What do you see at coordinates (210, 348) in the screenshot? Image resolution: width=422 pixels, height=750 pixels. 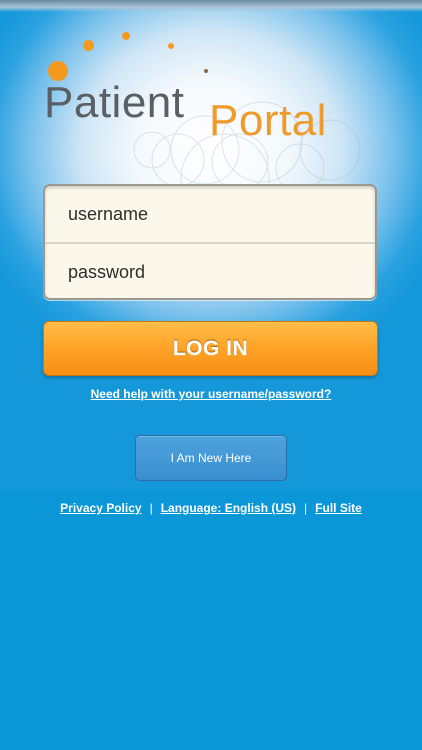 I see `login-button: LOG IN` at bounding box center [210, 348].